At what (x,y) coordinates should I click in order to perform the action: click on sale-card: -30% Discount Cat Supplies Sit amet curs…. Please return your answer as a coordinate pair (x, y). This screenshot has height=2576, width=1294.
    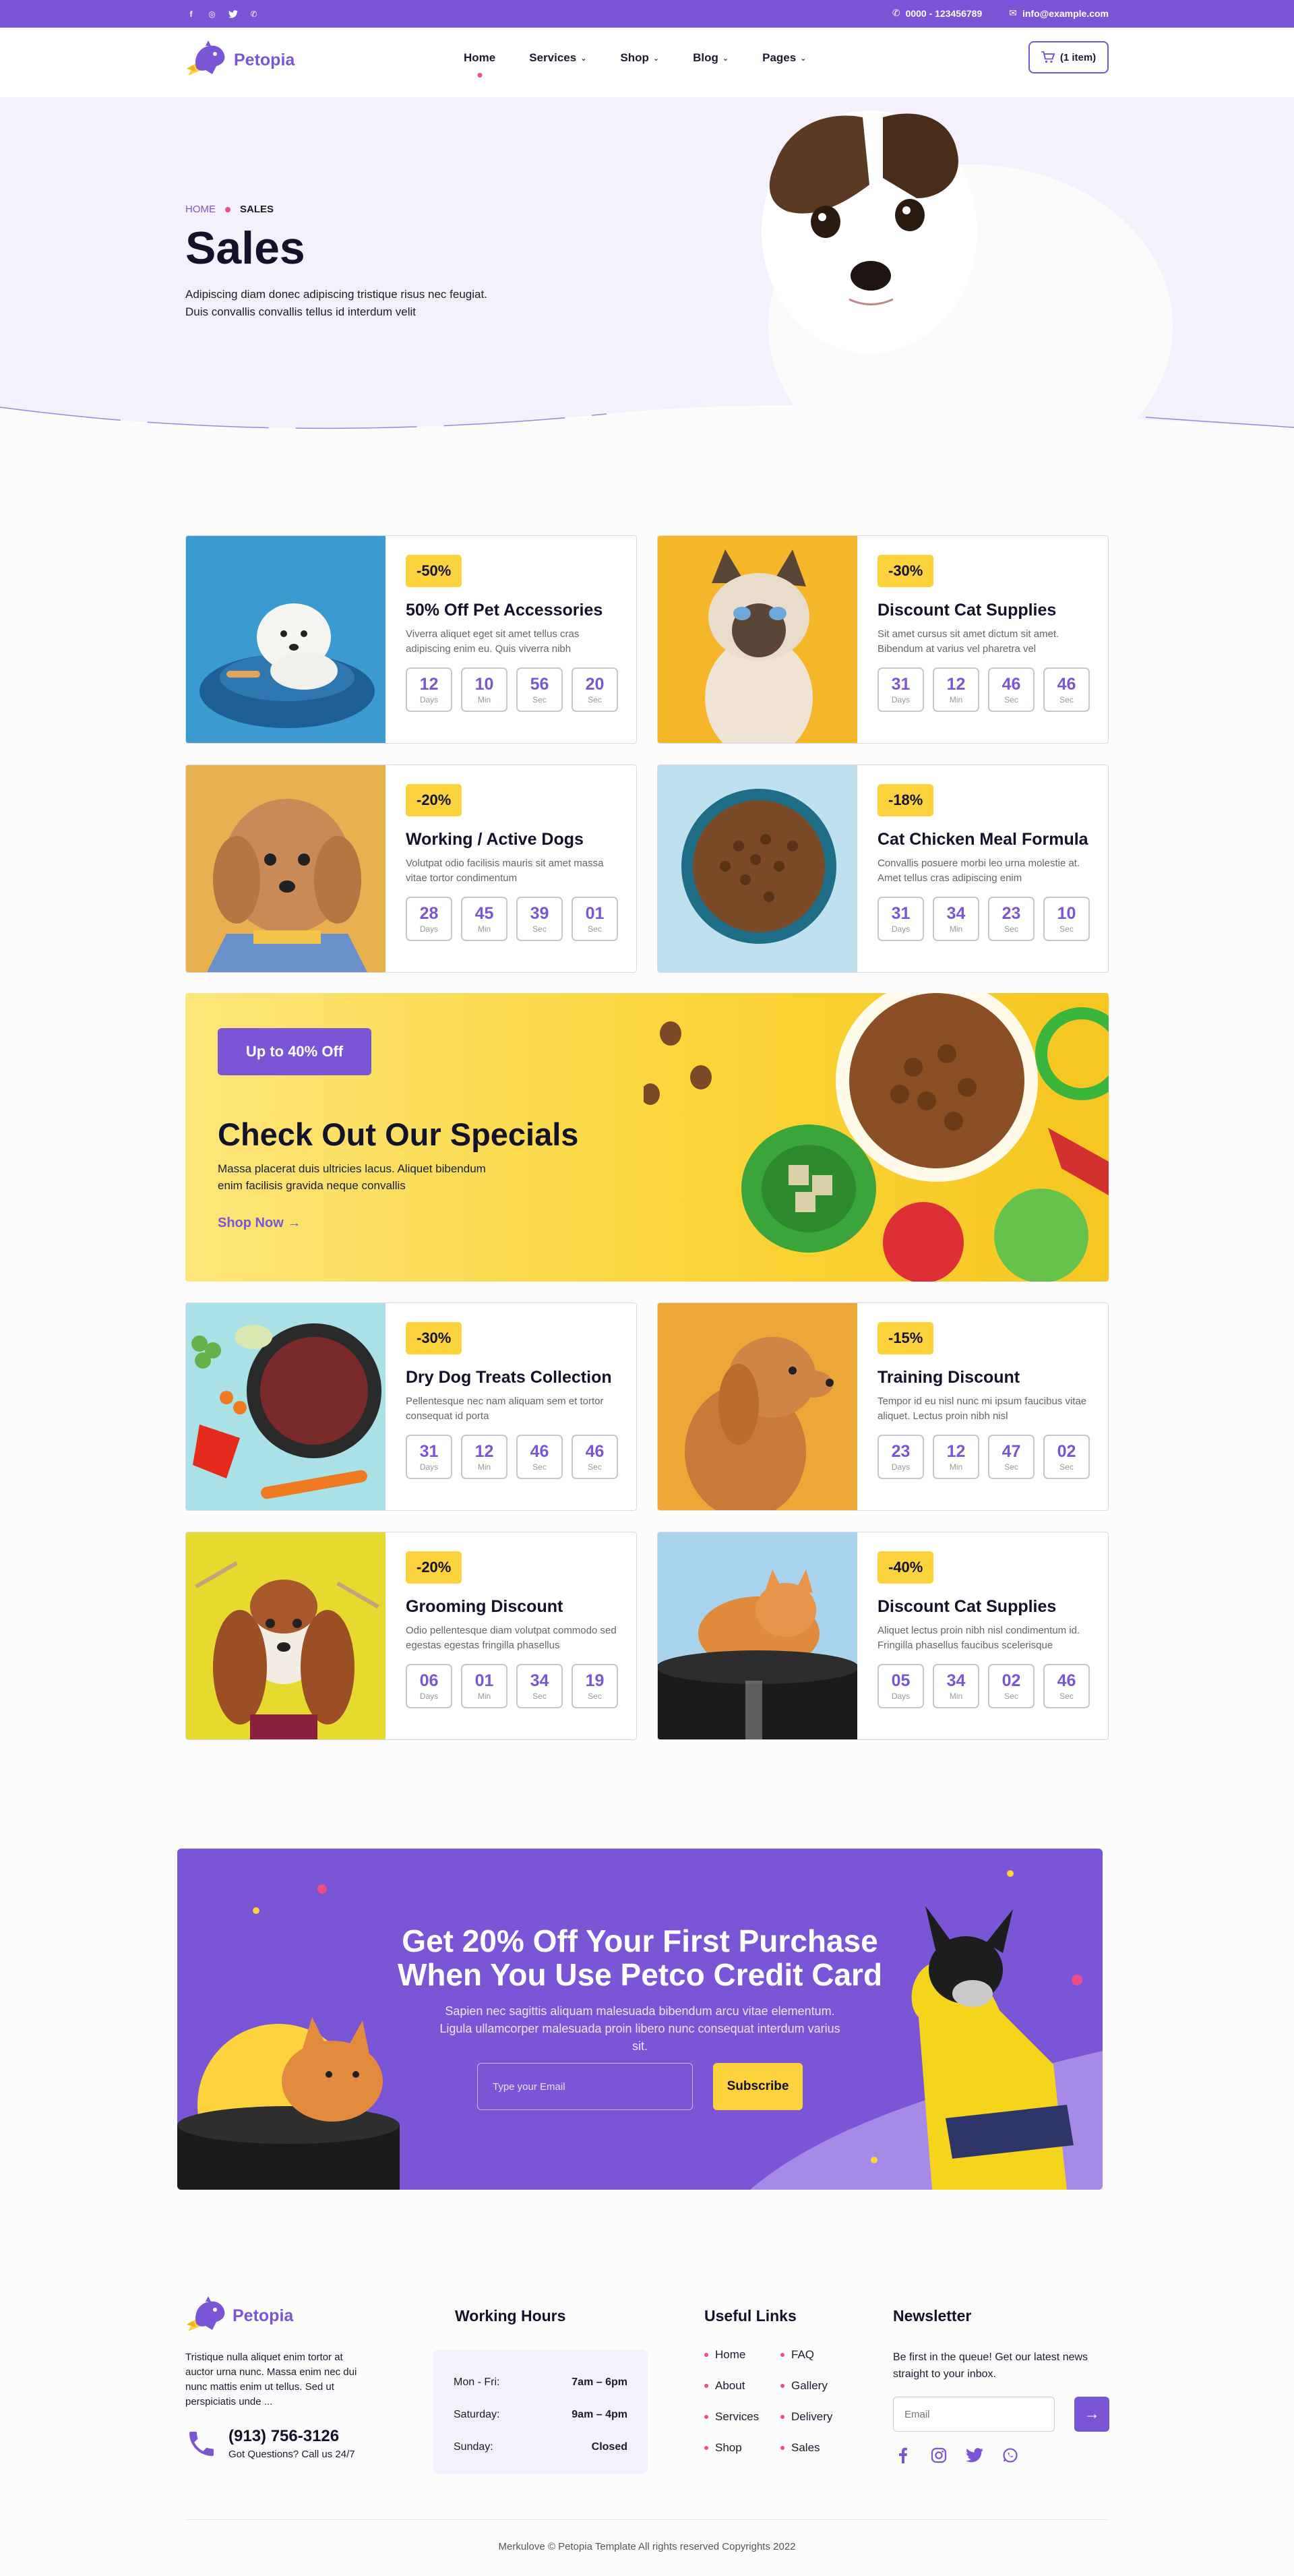
    Looking at the image, I should click on (883, 639).